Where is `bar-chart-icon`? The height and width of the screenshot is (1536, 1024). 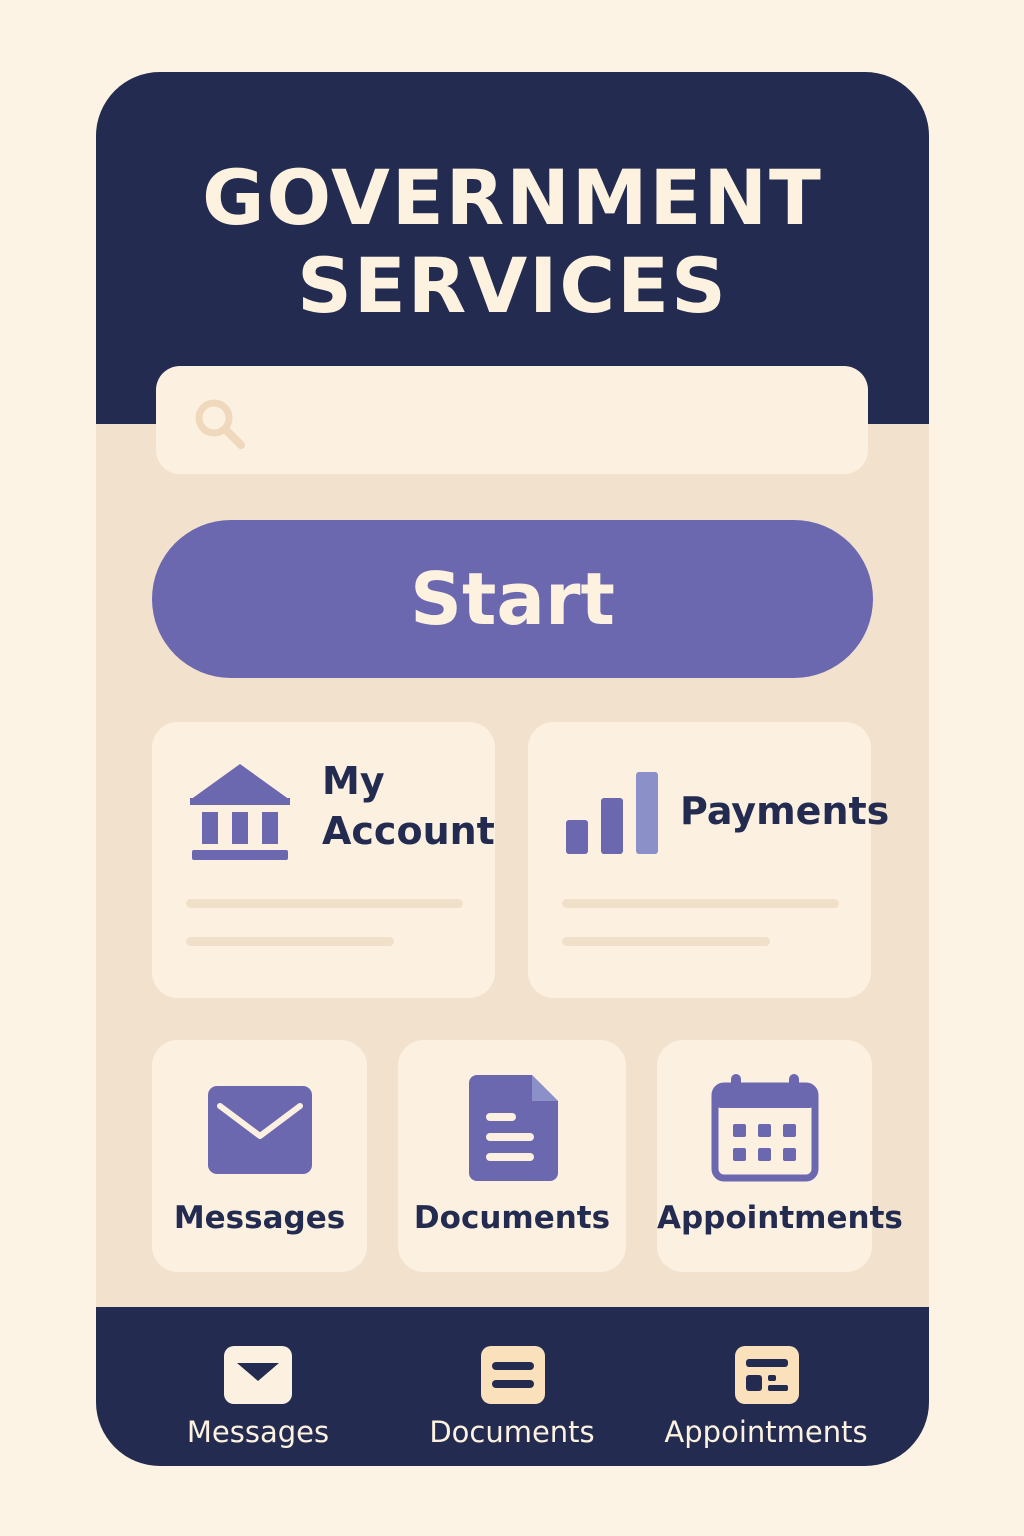 bar-chart-icon is located at coordinates (612, 813).